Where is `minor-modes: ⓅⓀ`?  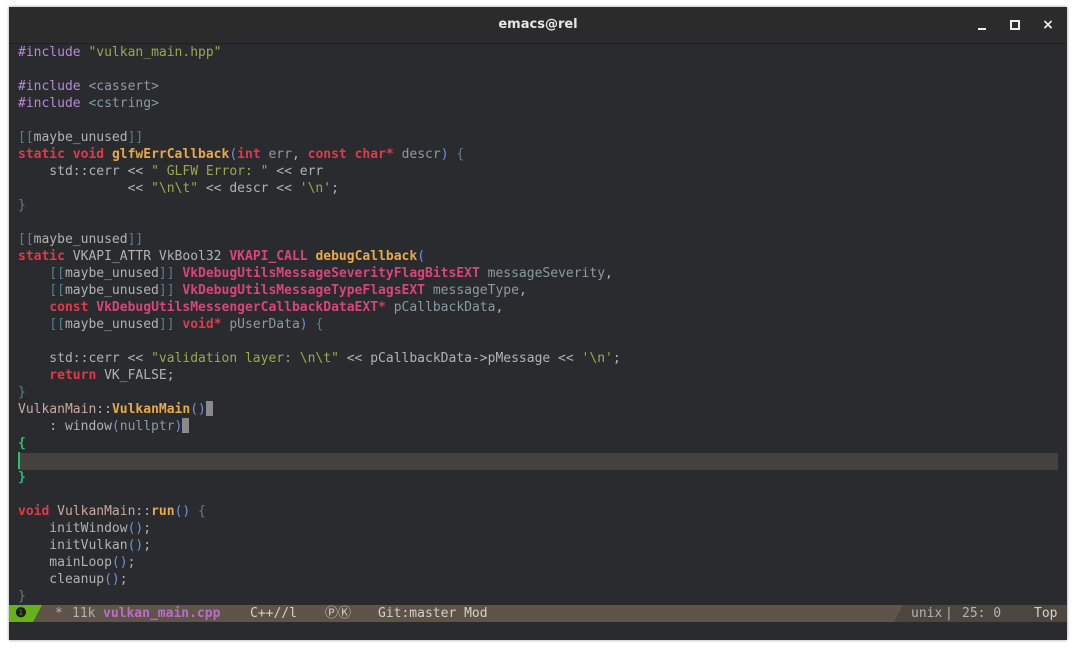
minor-modes: ⓅⓀ is located at coordinates (338, 613).